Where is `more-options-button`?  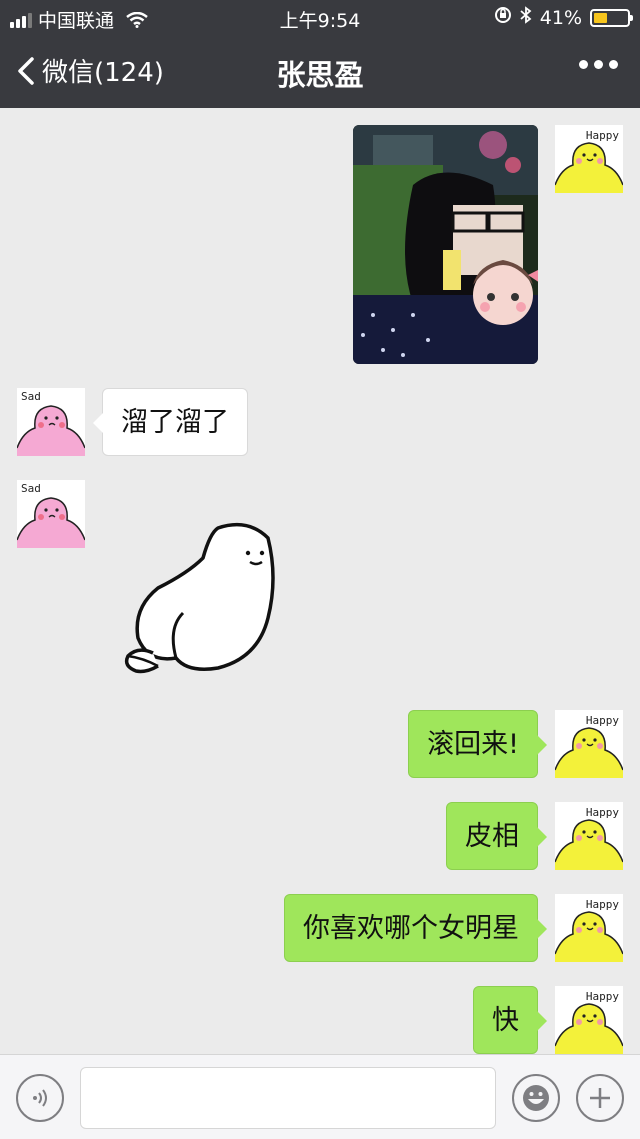
more-options-button is located at coordinates (598, 64).